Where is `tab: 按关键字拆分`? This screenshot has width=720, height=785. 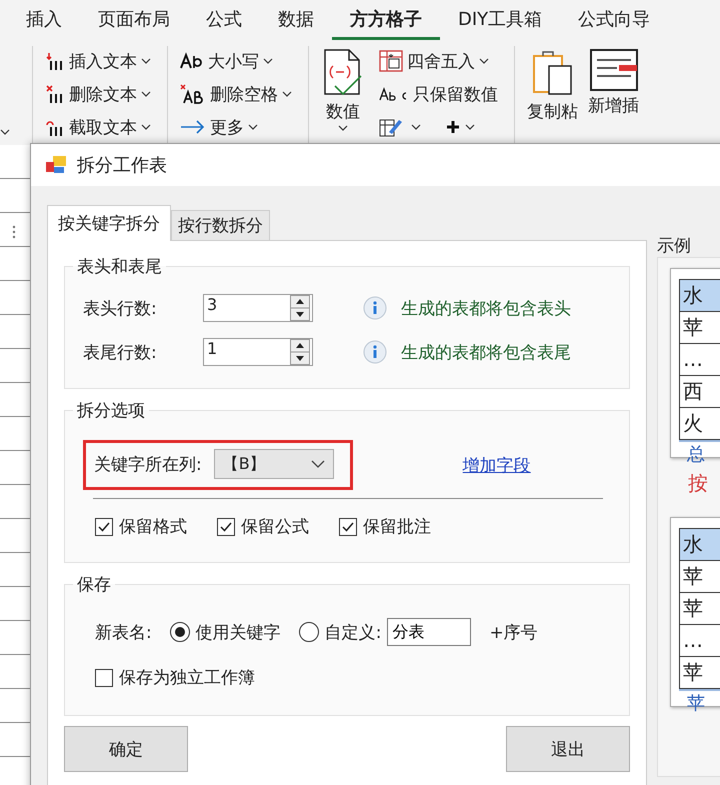
tab: 按关键字拆分 is located at coordinates (109, 223).